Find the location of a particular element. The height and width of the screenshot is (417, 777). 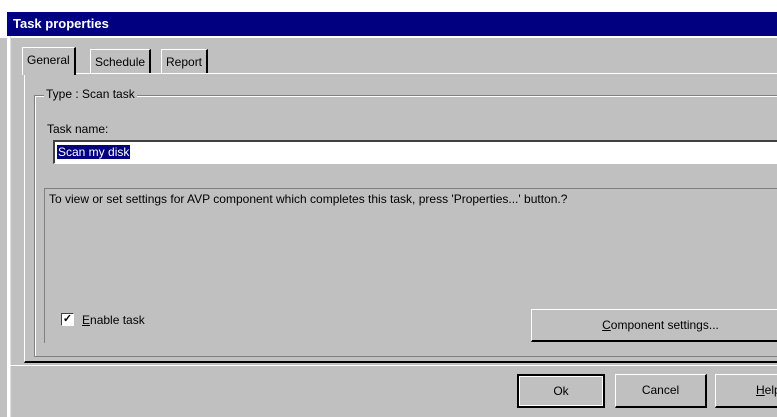

enable-task-label: Enable task is located at coordinates (113, 320).